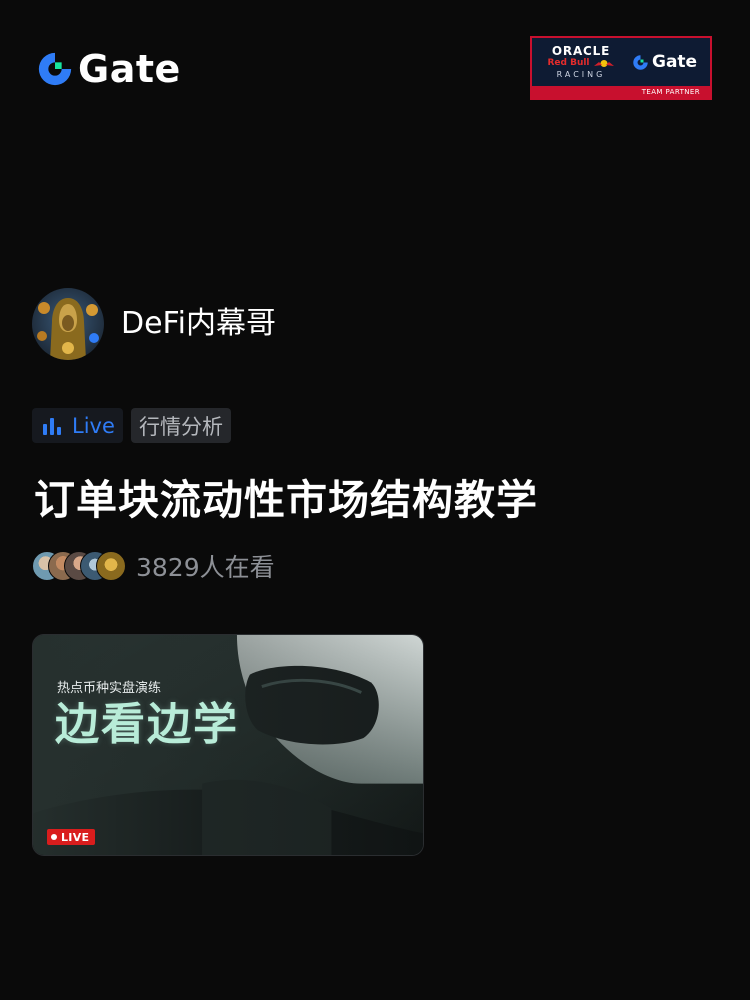 The width and height of the screenshot is (750, 1000). Describe the element at coordinates (109, 688) in the screenshot. I see `video-subtitle: 热点币种实盘演练` at that location.